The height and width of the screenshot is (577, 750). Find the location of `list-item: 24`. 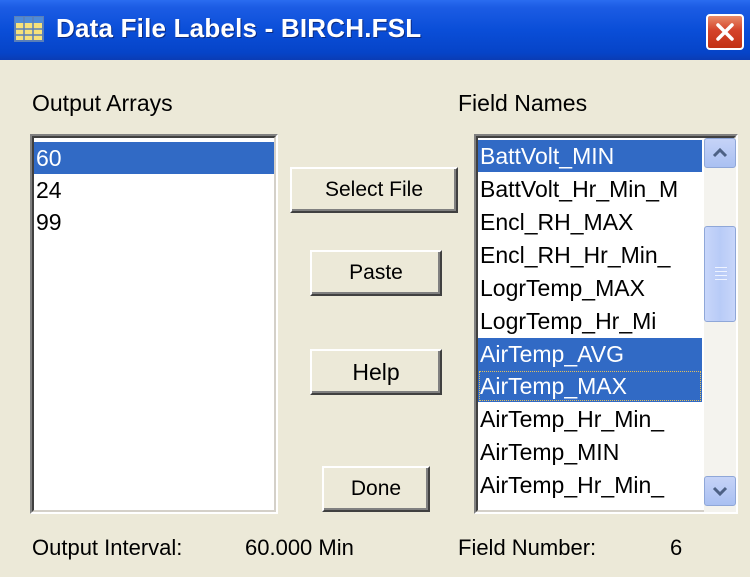

list-item: 24 is located at coordinates (154, 190).